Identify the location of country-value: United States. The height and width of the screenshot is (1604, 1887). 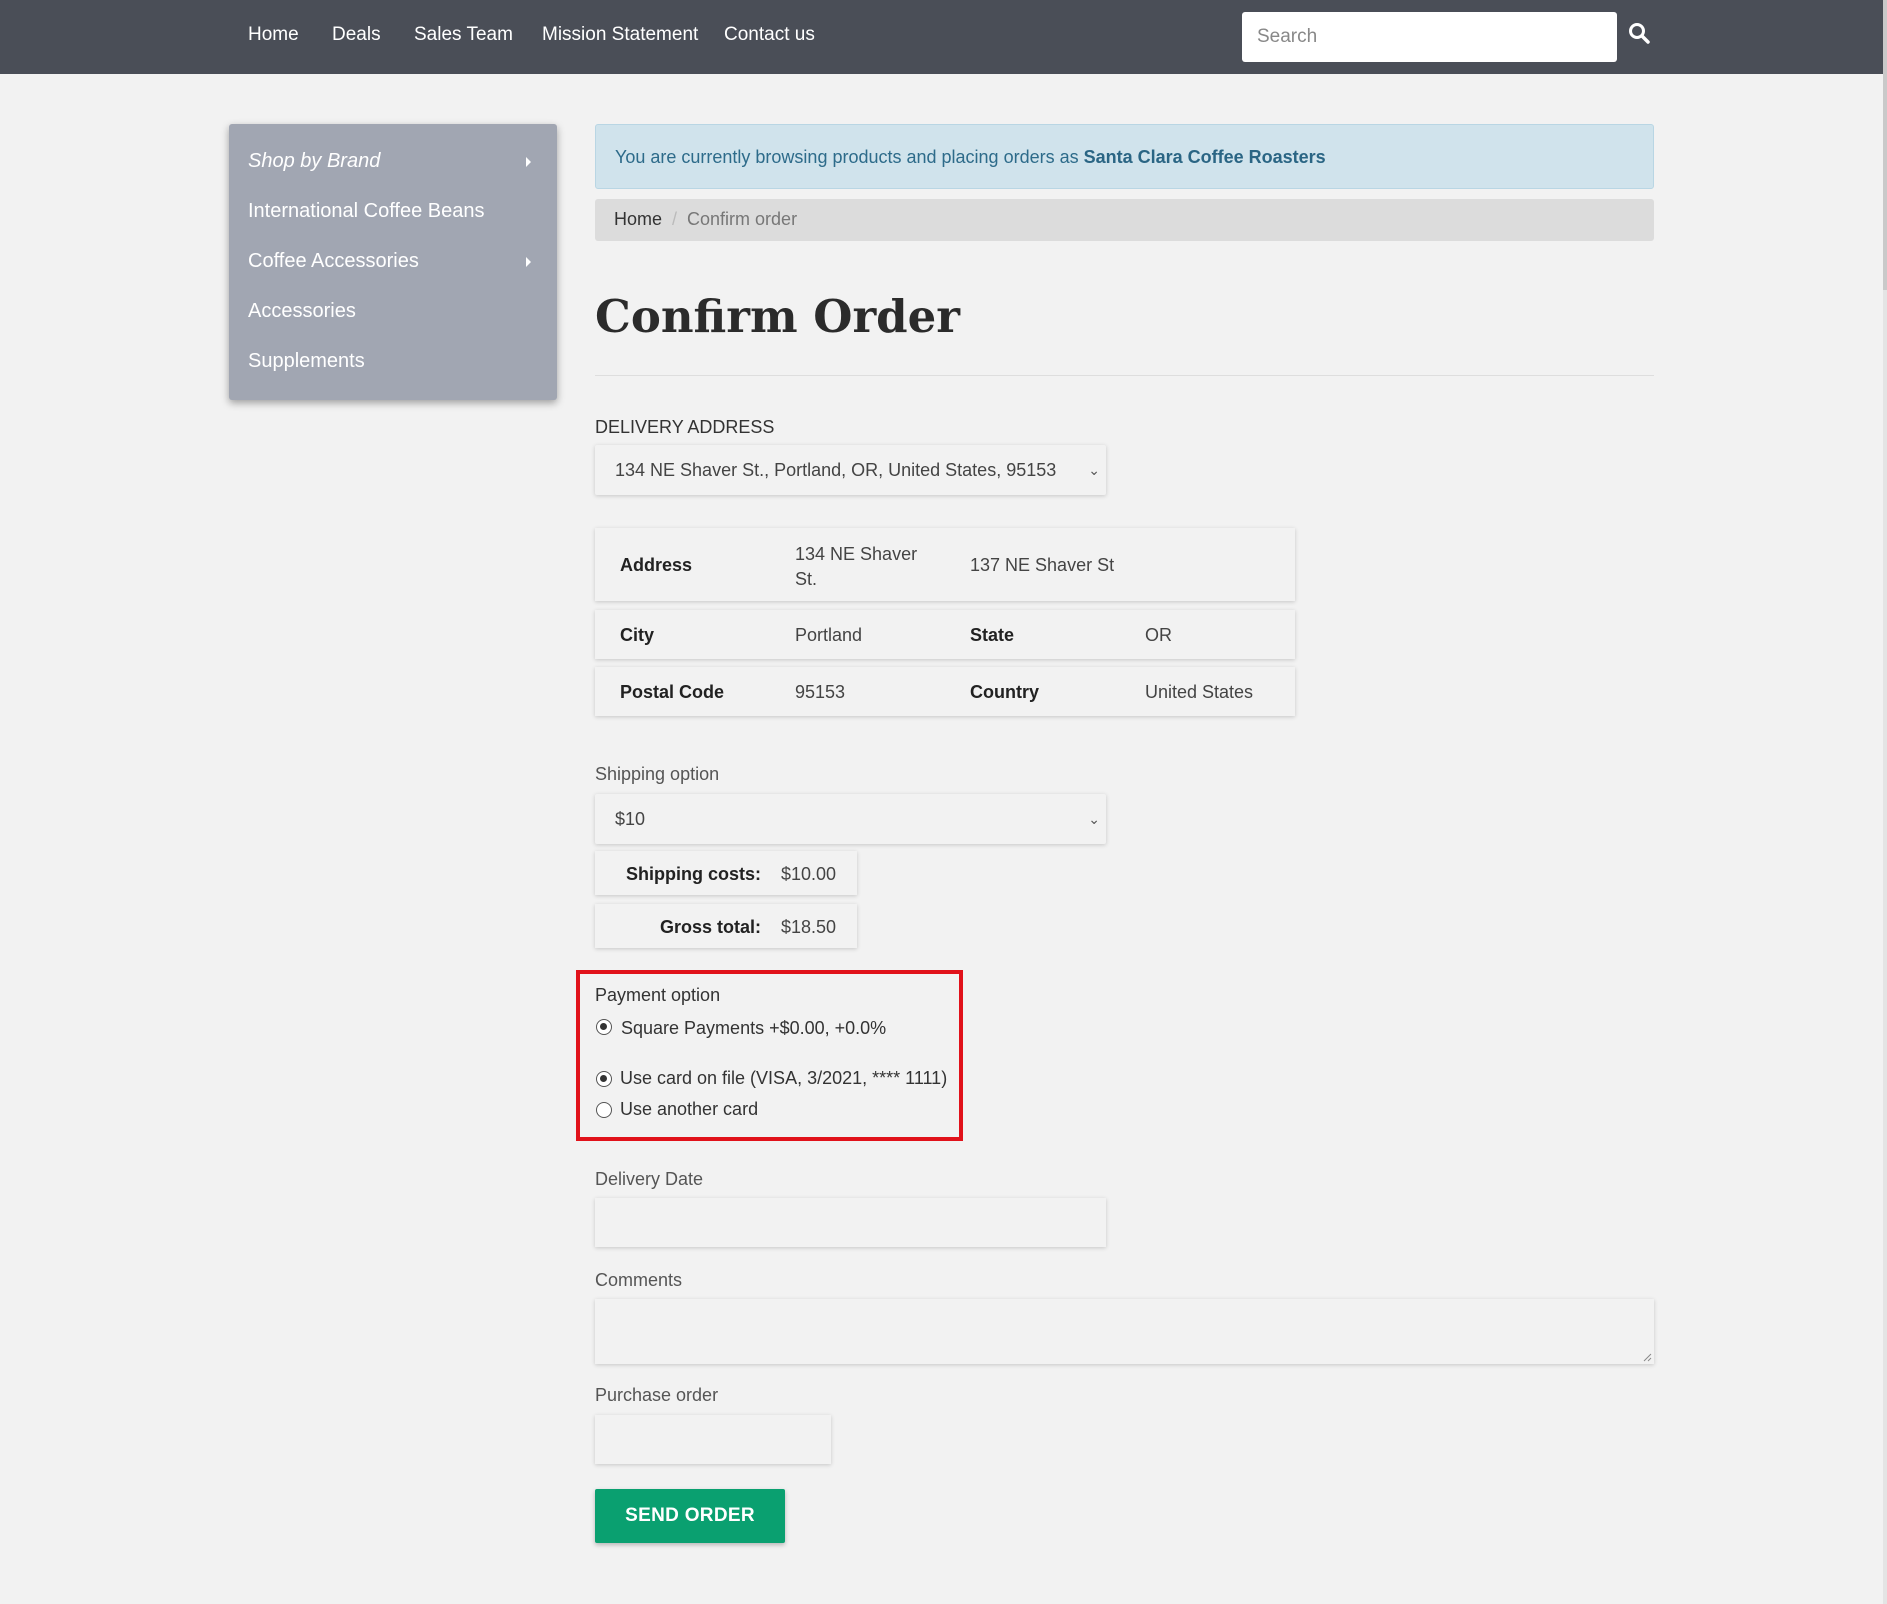
(1199, 692).